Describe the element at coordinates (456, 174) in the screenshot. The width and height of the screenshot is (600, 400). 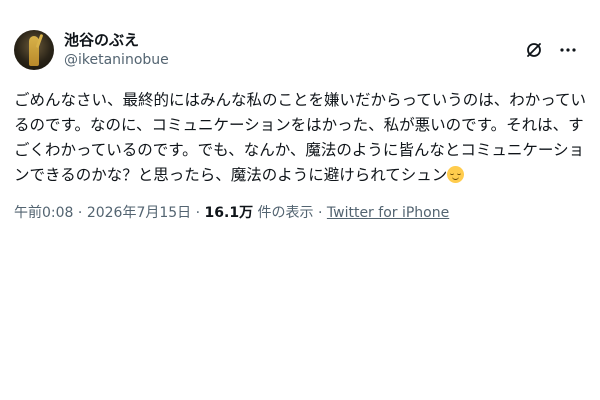
I see `relieved-face-emoji-icon` at that location.